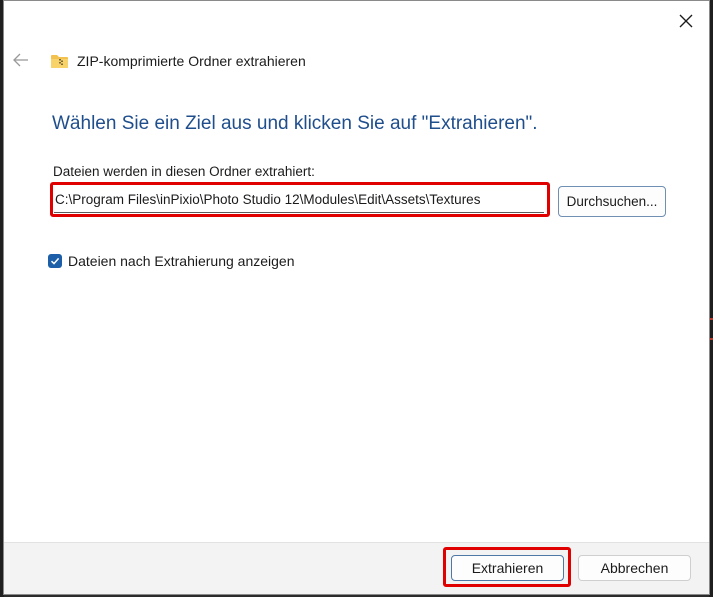  I want to click on close-icon, so click(686, 21).